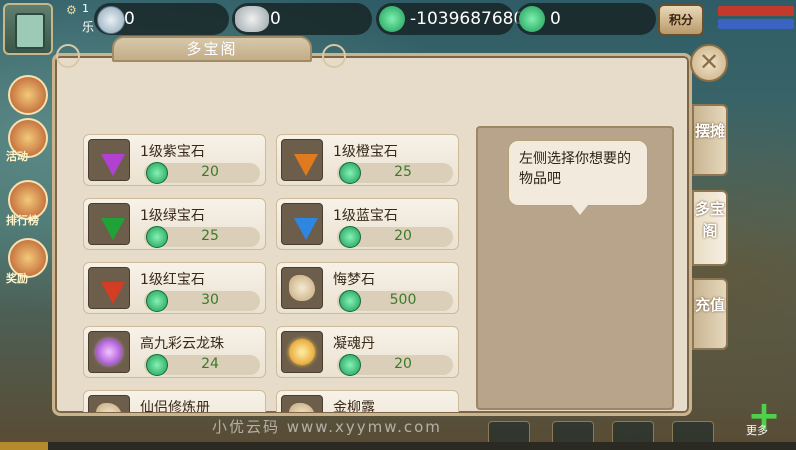 The image size is (796, 450). Describe the element at coordinates (111, 20) in the screenshot. I see `contribution-icon` at that location.